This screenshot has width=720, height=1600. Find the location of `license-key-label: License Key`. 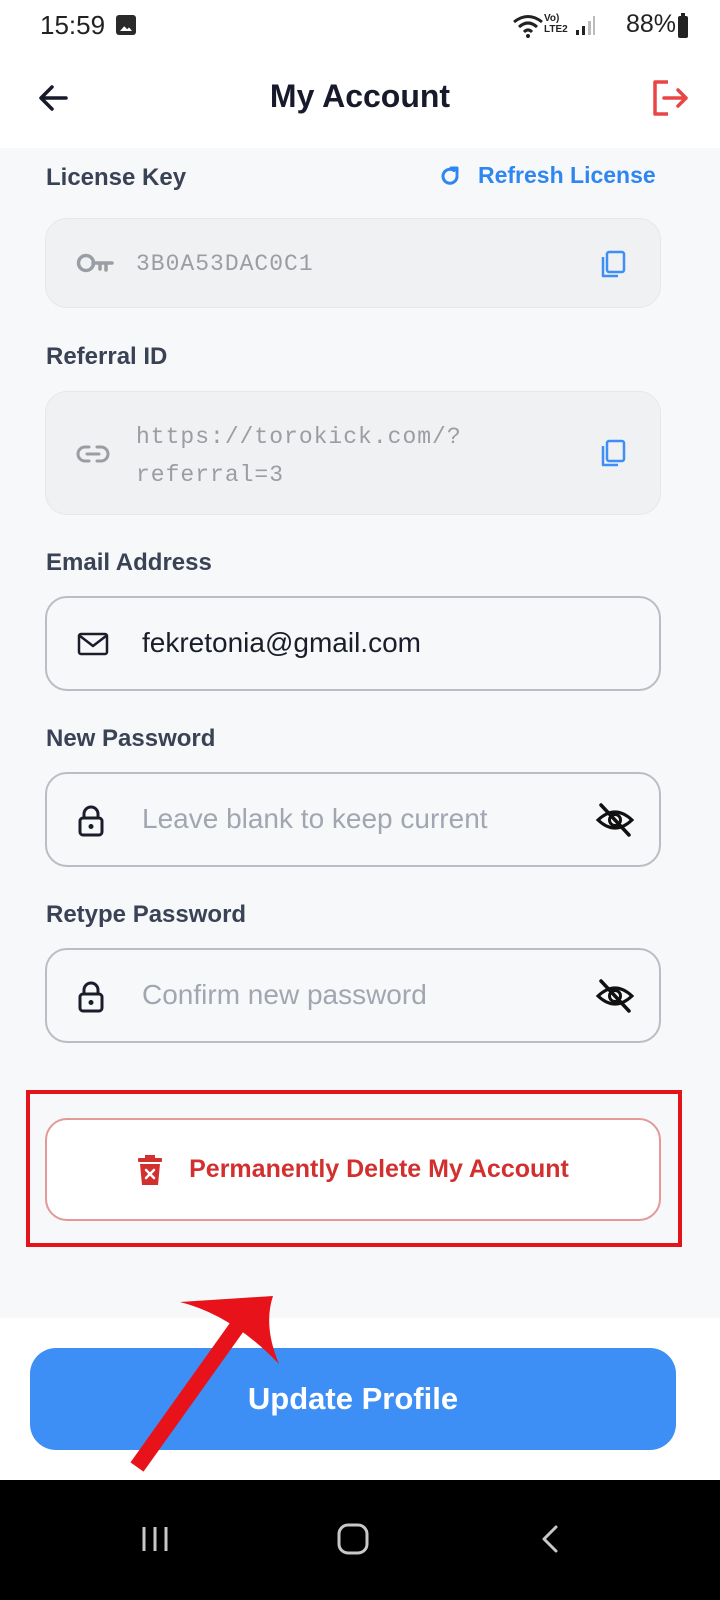

license-key-label: License Key is located at coordinates (116, 177).